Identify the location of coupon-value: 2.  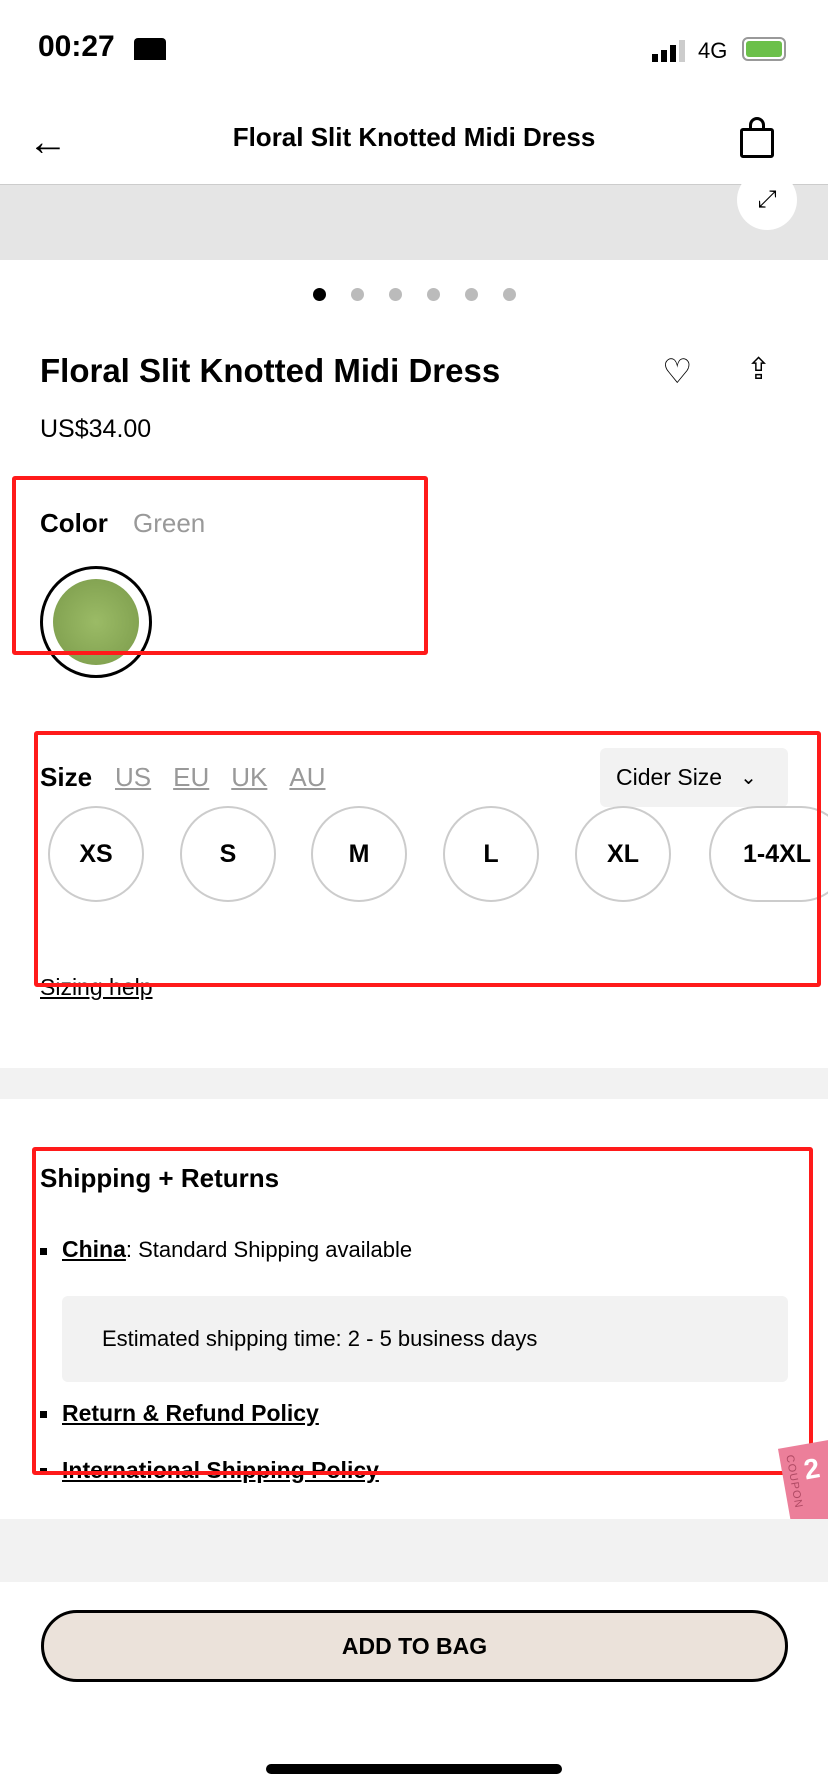
(812, 1469).